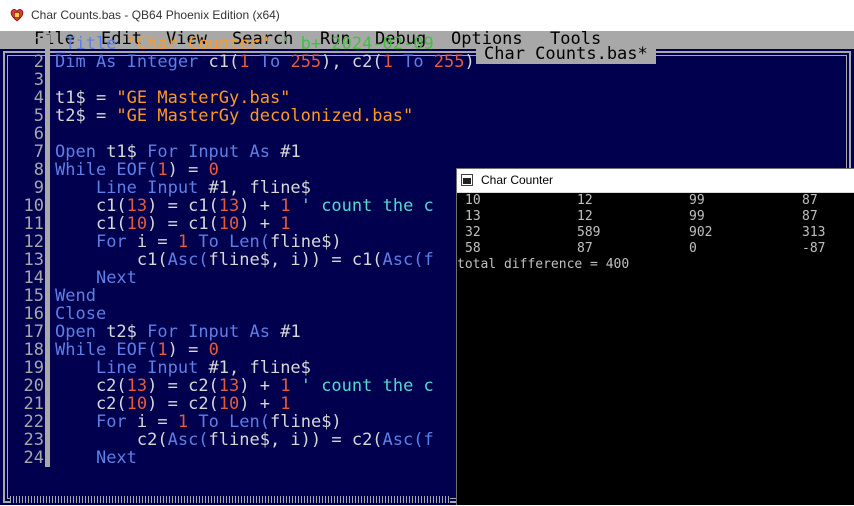 This screenshot has width=854, height=506. I want to click on line-number: 7, so click(38, 152).